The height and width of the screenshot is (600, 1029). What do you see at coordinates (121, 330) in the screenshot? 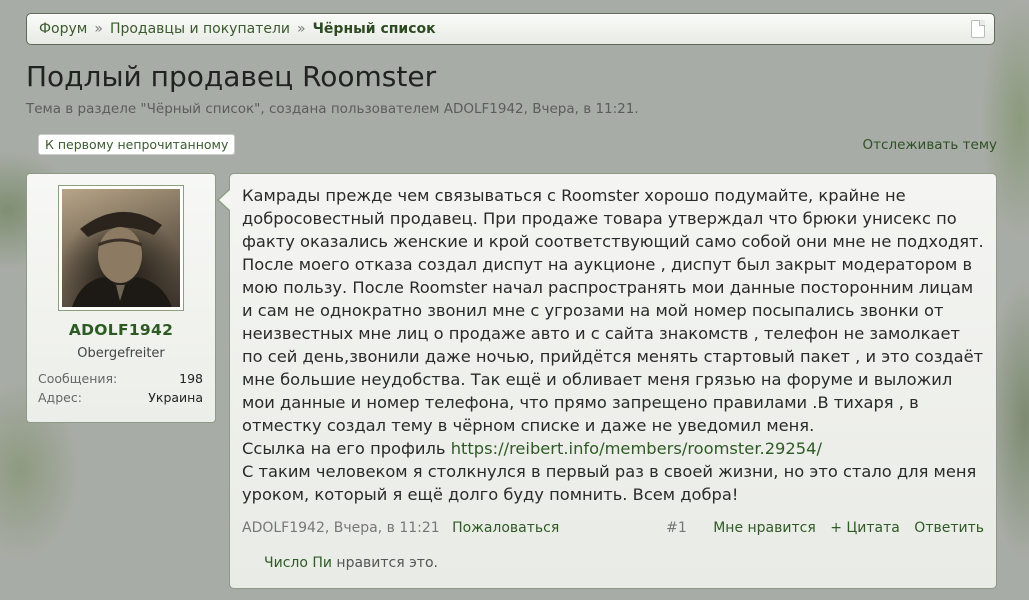
I see `username: ADOLF1942` at bounding box center [121, 330].